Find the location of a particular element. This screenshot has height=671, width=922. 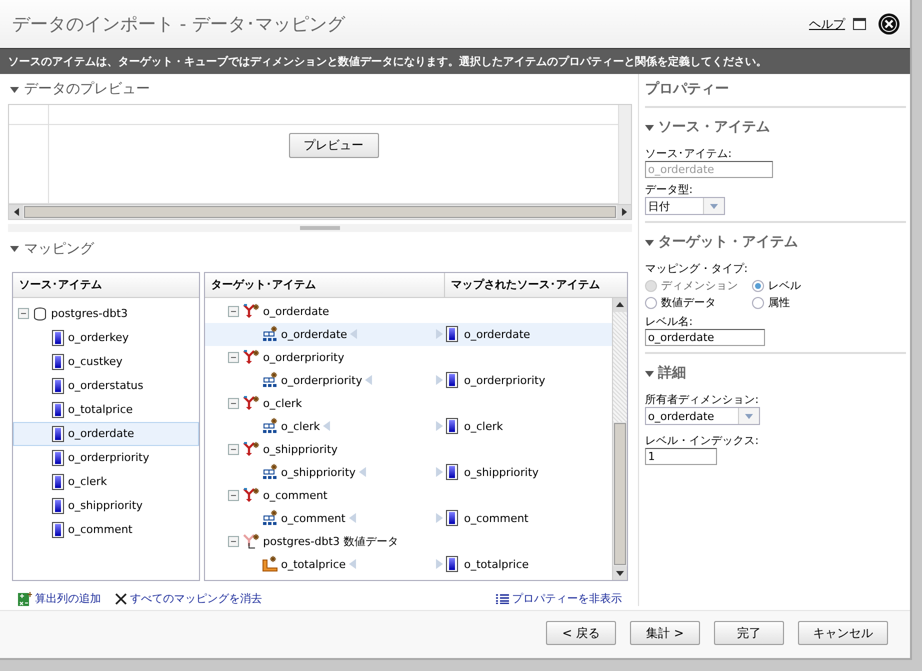

list-icon is located at coordinates (502, 599).